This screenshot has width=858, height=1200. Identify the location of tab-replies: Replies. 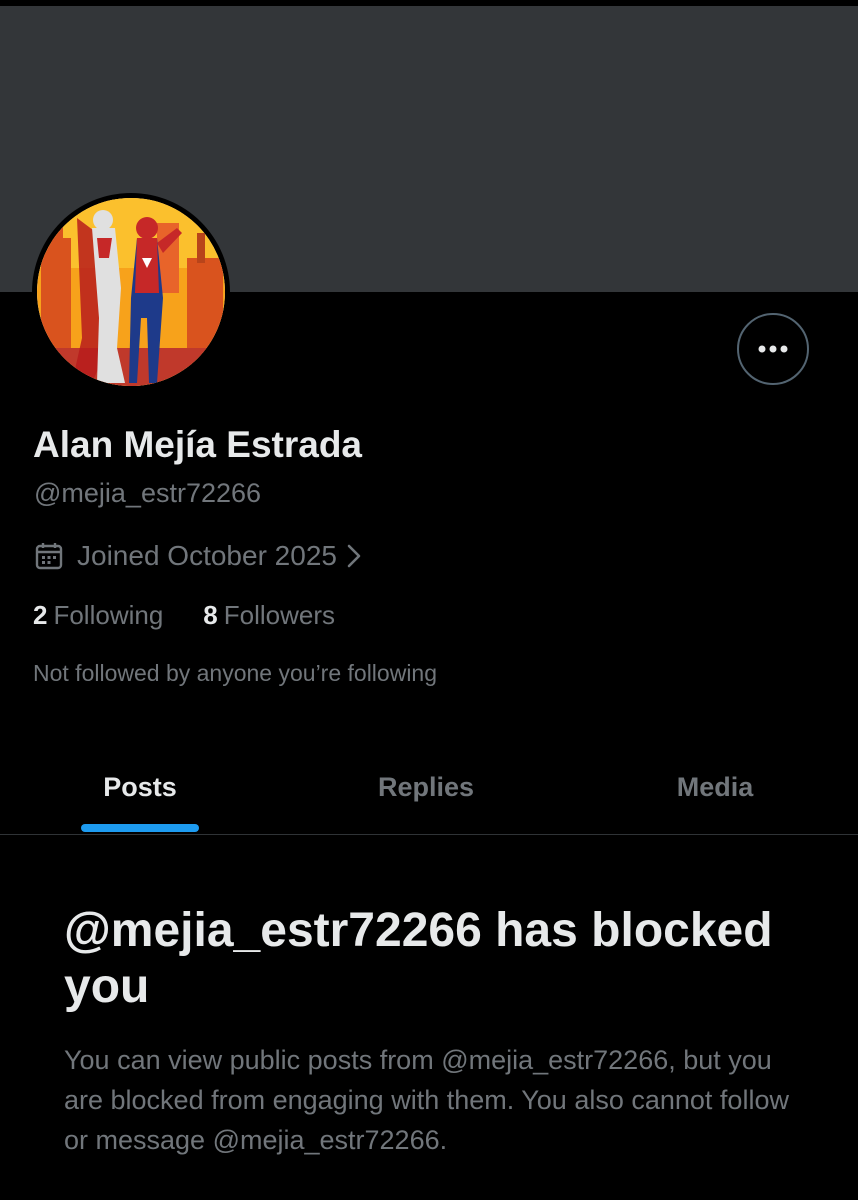
(426, 787).